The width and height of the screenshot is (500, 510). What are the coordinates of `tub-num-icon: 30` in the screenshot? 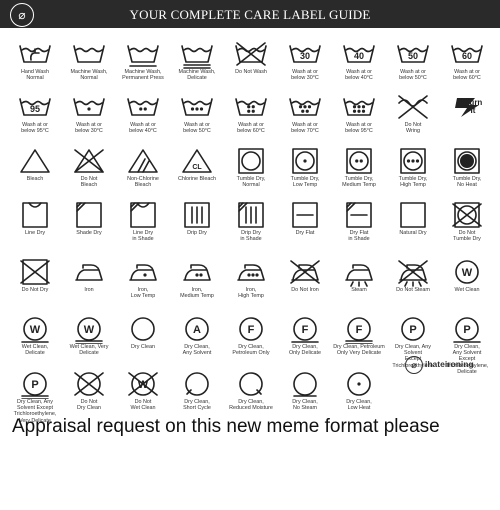 It's located at (305, 54).